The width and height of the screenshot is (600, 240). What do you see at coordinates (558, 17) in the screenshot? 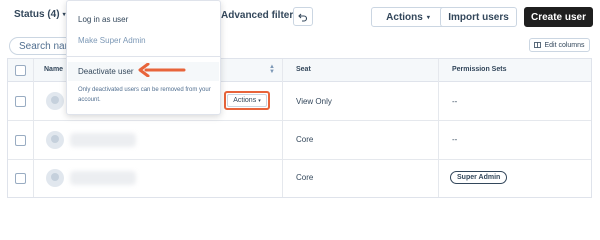
I see `create-user-button: Create user` at bounding box center [558, 17].